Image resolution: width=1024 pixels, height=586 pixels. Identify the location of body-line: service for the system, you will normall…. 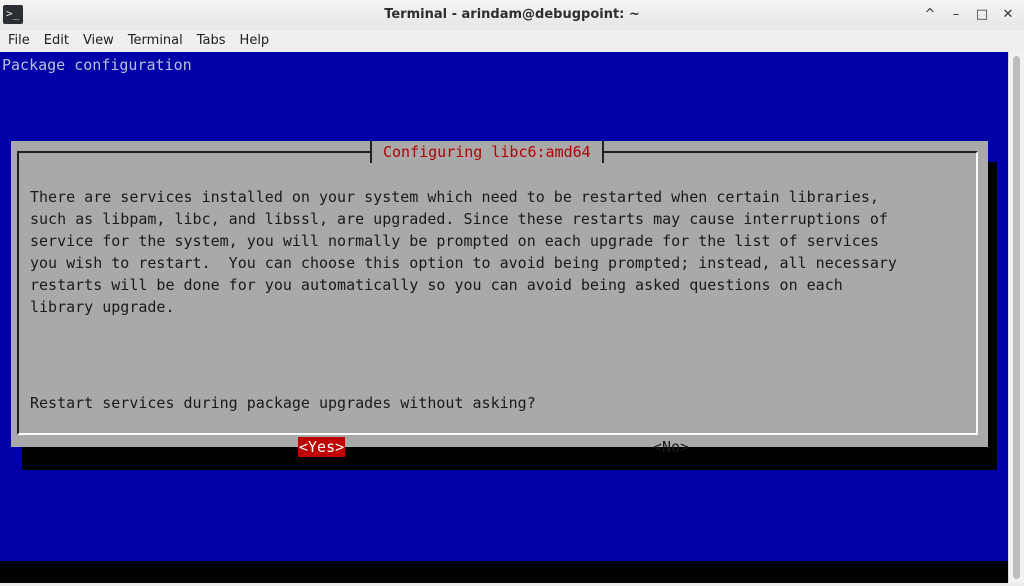
(454, 241).